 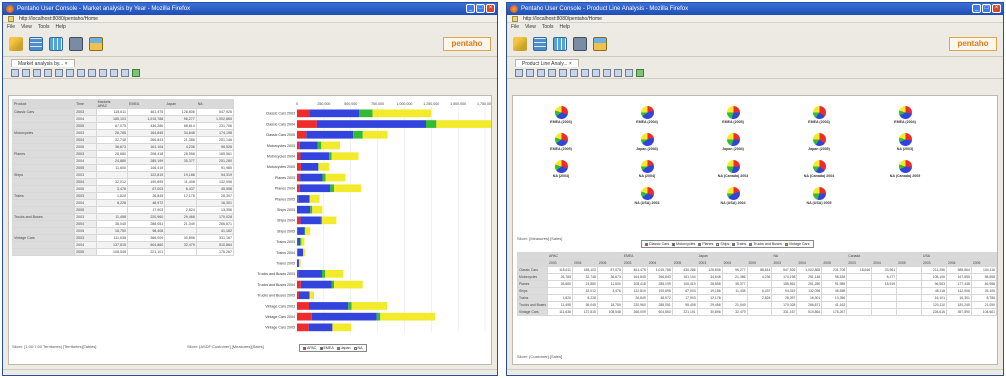 I want to click on row-header-product: Trains, so click(x=532, y=298).